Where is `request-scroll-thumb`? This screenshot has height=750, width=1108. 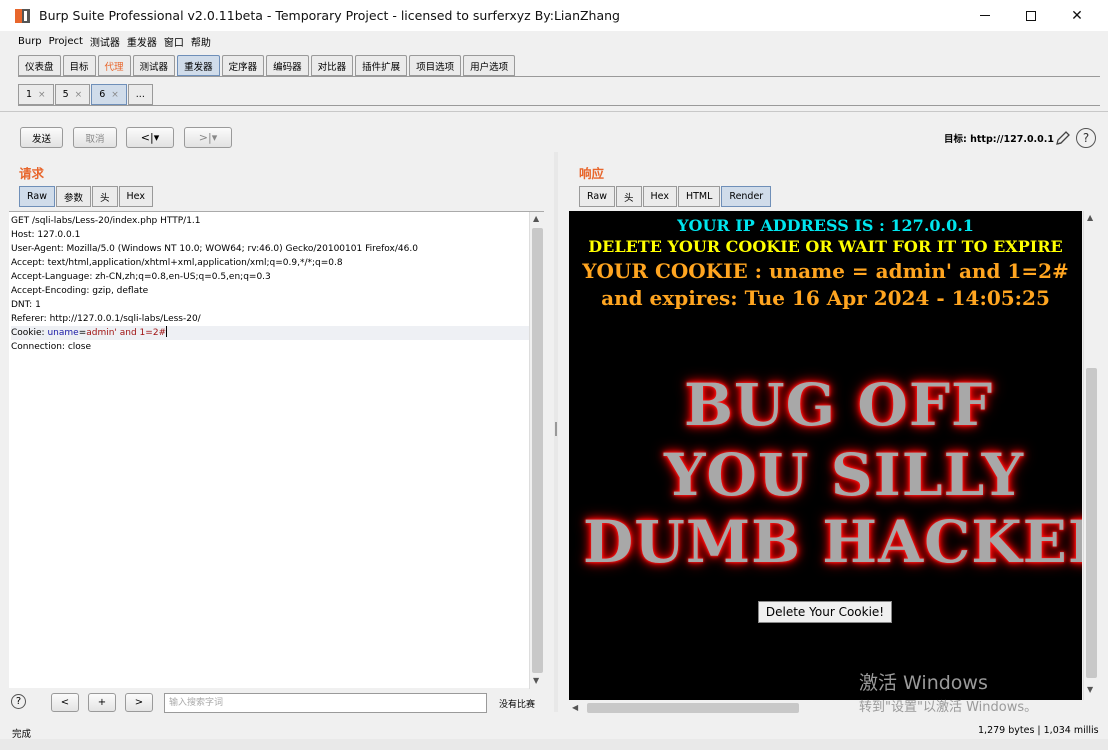
request-scroll-thumb is located at coordinates (537, 450).